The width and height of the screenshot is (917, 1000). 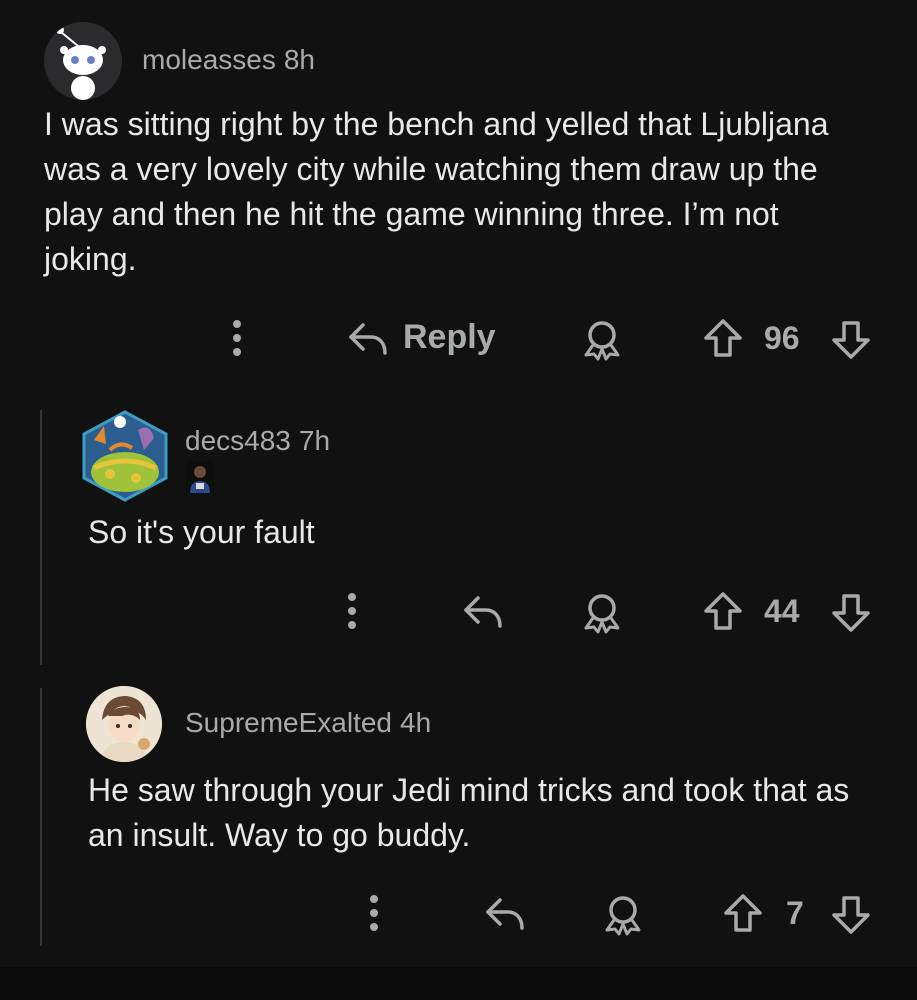 I want to click on username: moleasses, so click(x=209, y=59).